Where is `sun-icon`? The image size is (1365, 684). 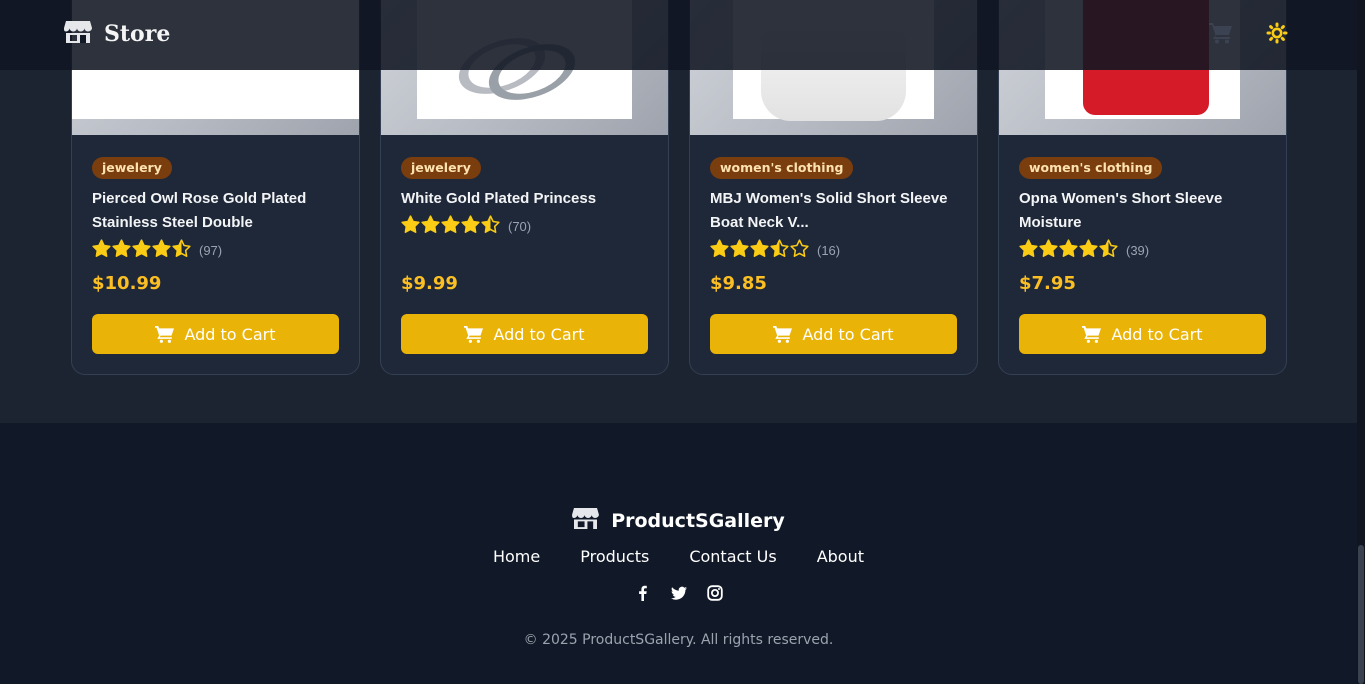 sun-icon is located at coordinates (1277, 33).